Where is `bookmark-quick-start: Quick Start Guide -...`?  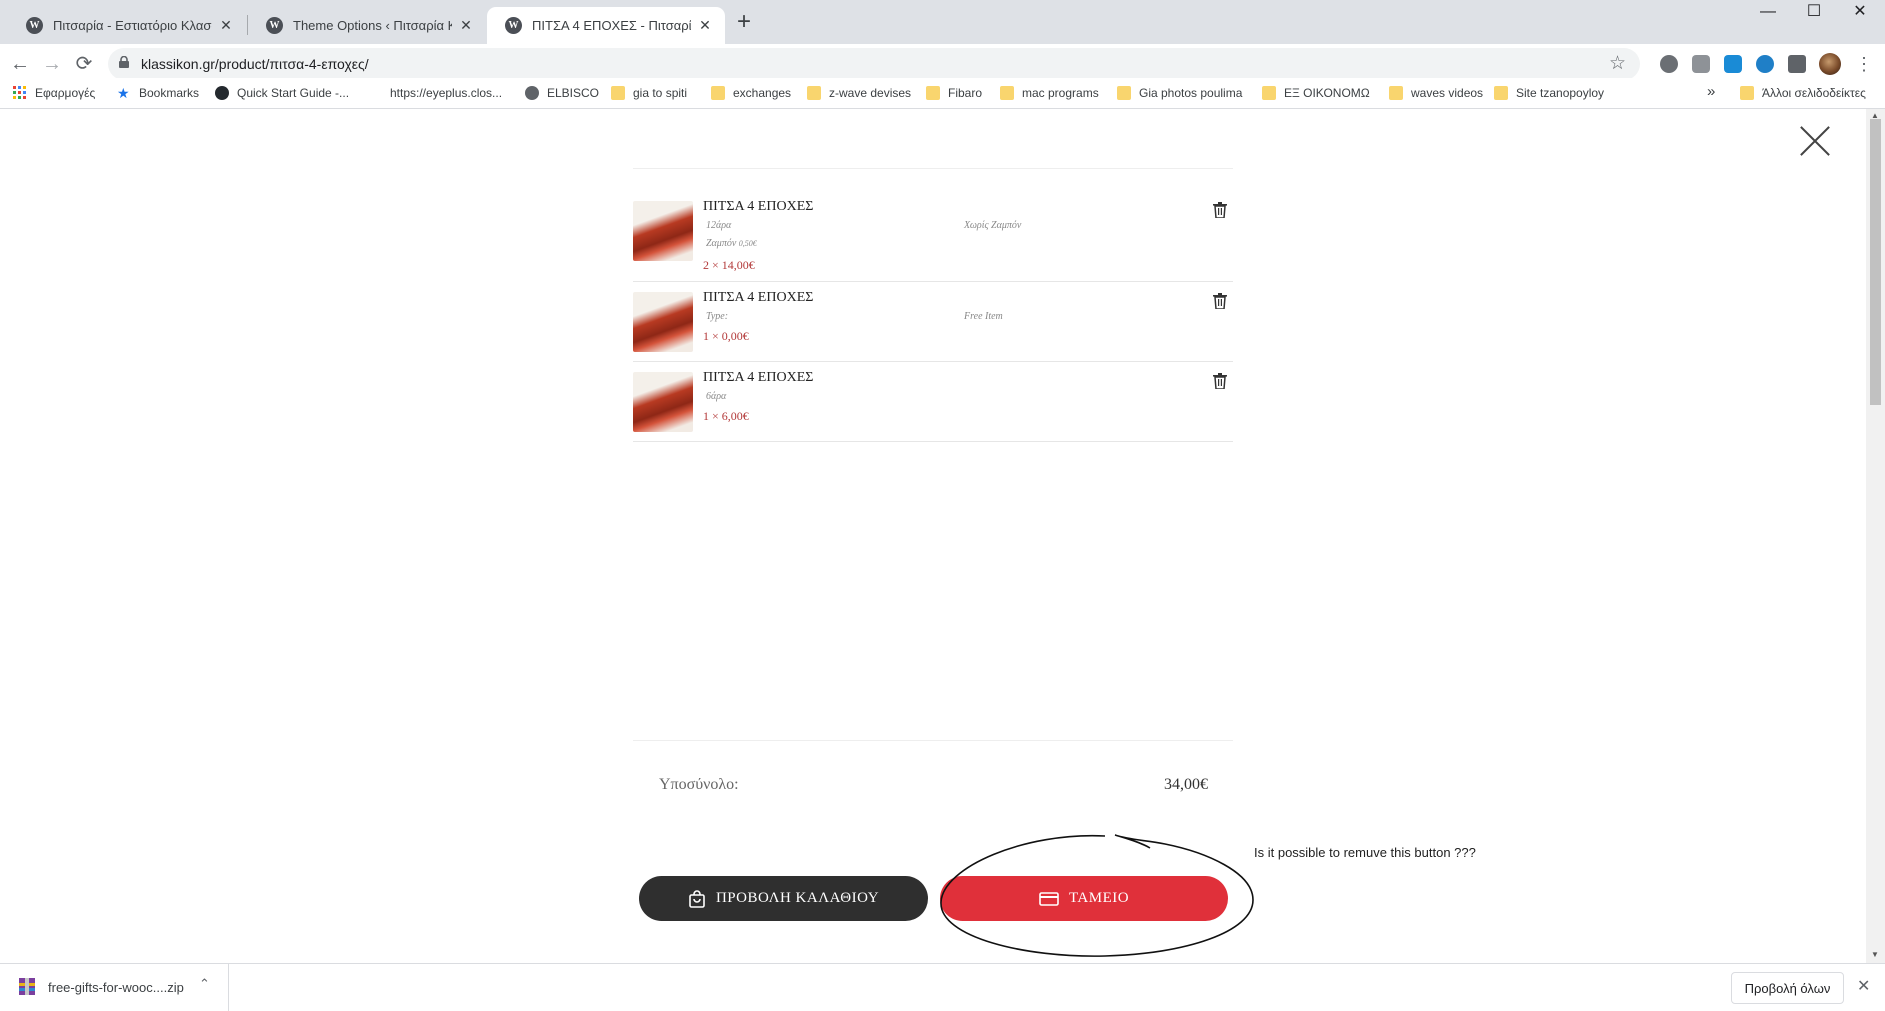 bookmark-quick-start: Quick Start Guide -... is located at coordinates (282, 93).